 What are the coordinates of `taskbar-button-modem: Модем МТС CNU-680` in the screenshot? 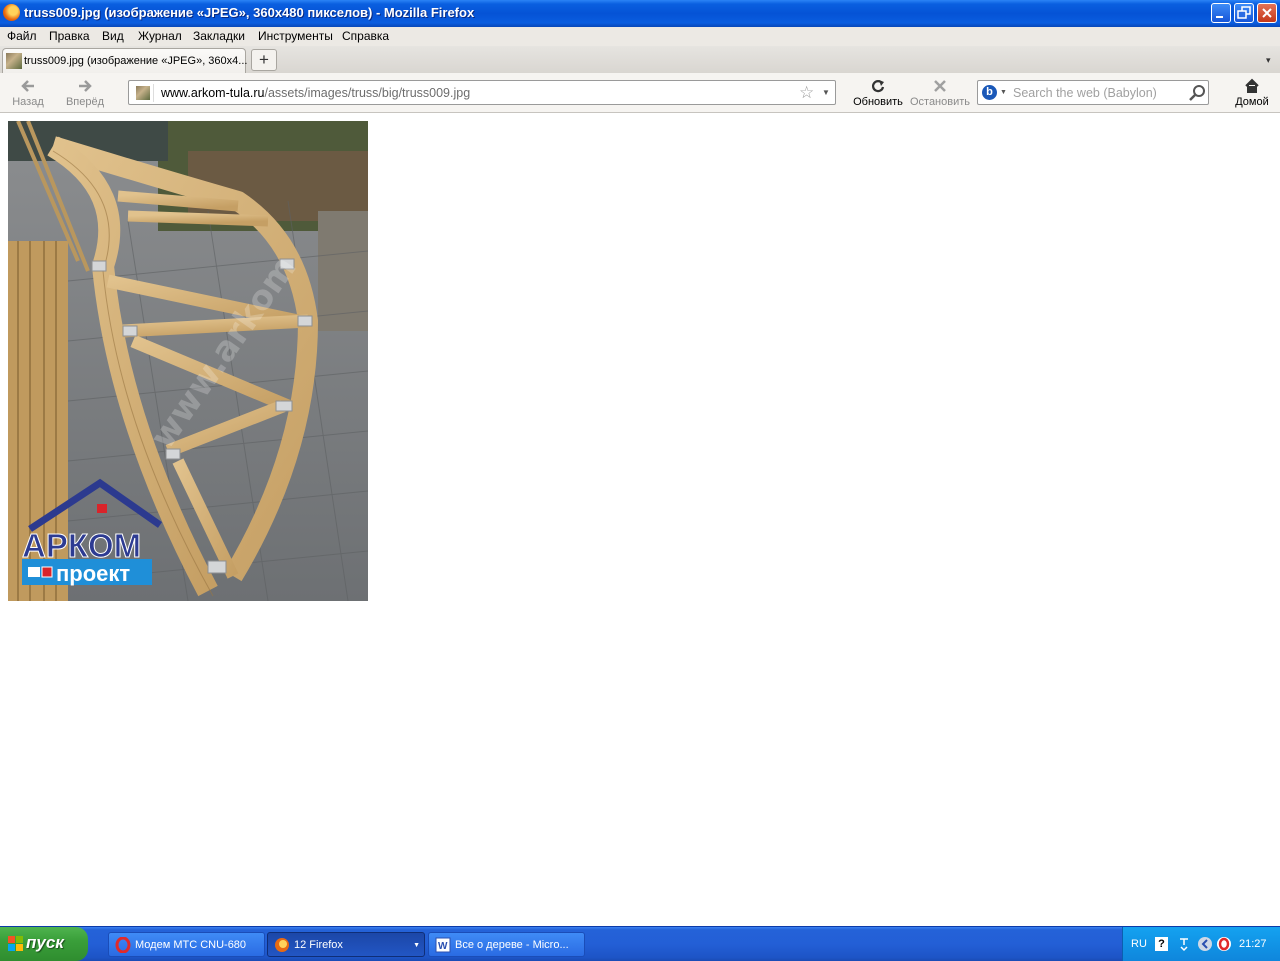 It's located at (186, 944).